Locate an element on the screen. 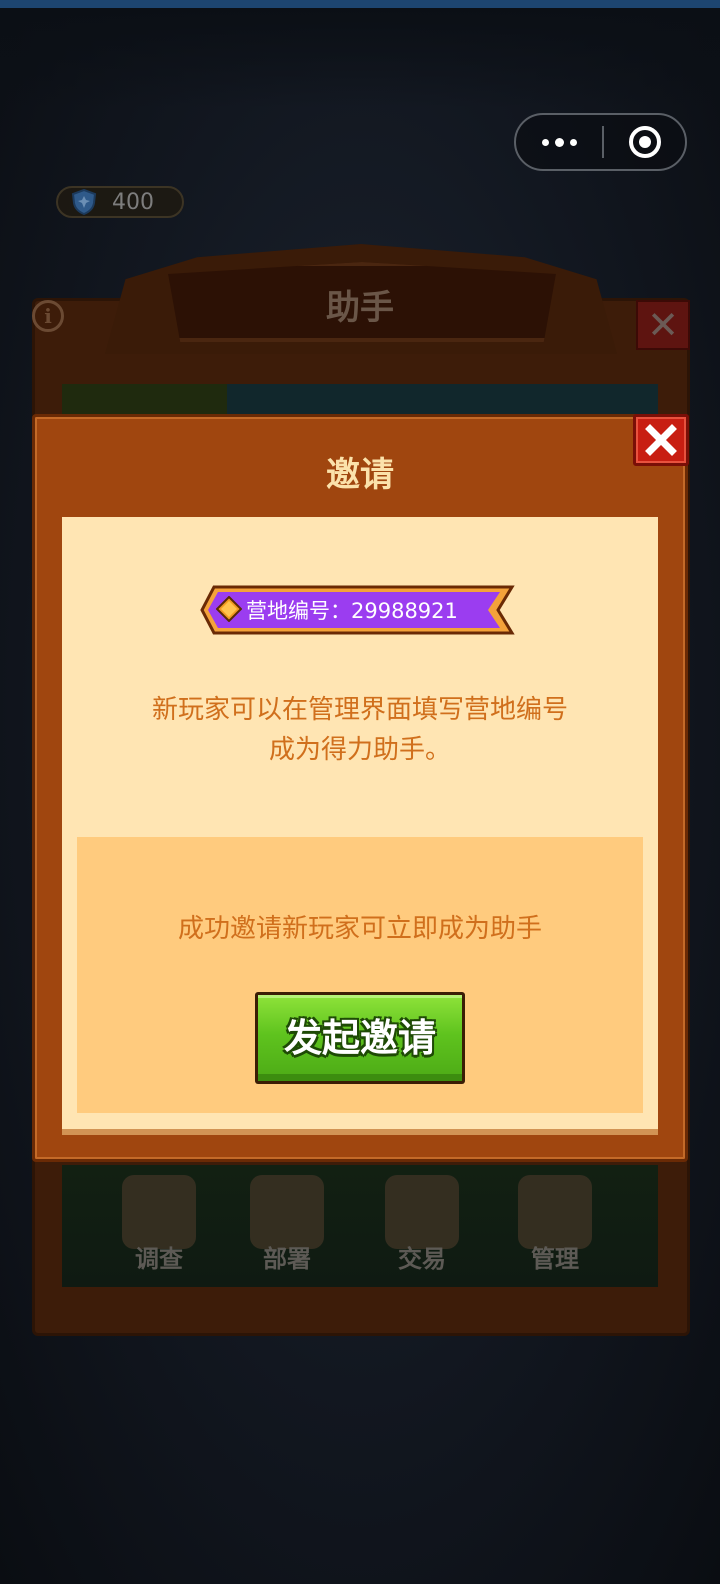 The height and width of the screenshot is (1584, 720). trade-icon is located at coordinates (422, 1212).